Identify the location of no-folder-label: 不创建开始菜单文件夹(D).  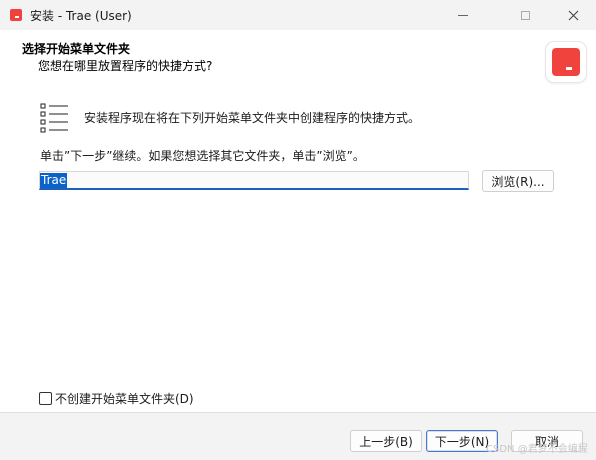
(124, 399).